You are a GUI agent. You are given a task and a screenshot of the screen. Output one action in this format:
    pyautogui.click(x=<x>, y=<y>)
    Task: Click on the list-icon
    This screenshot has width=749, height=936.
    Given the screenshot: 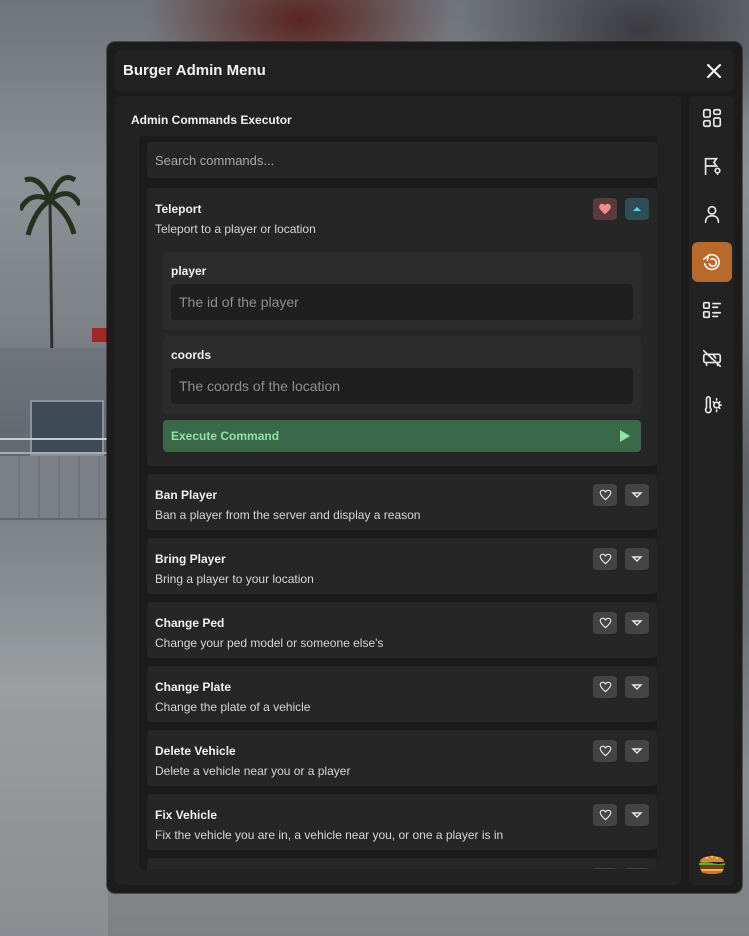 What is the action you would take?
    pyautogui.click(x=712, y=310)
    